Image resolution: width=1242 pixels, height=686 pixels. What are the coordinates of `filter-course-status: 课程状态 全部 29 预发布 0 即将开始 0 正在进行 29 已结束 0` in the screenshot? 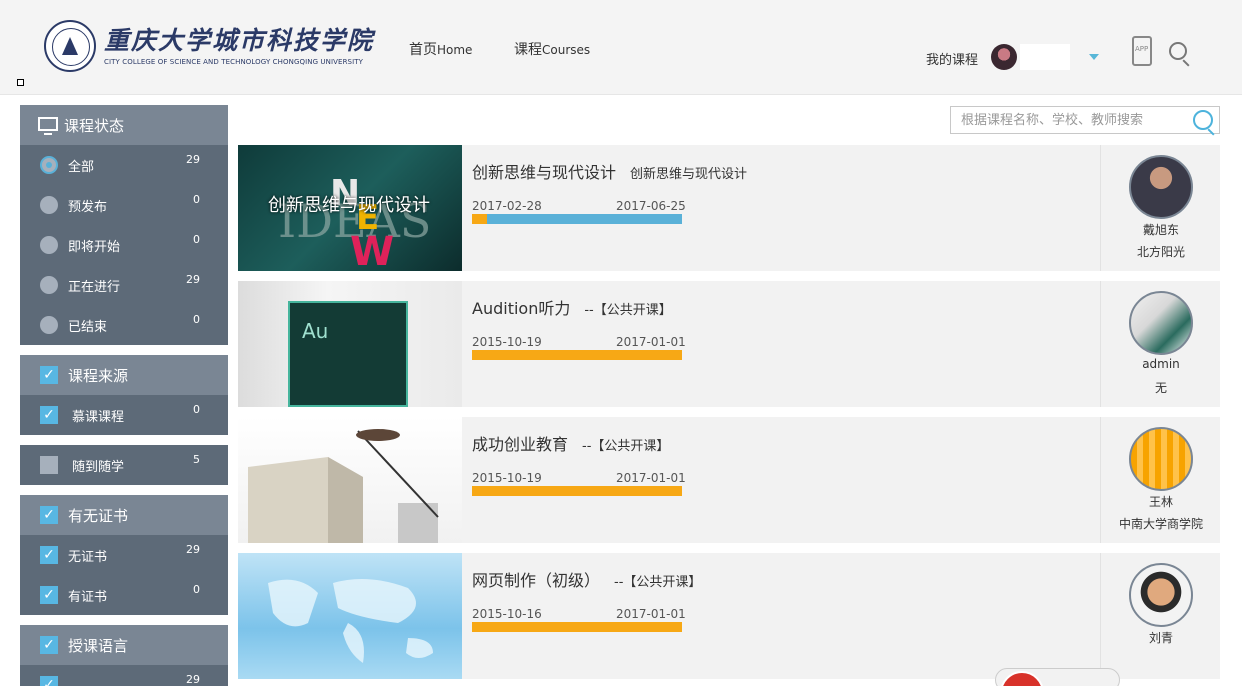 It's located at (124, 225).